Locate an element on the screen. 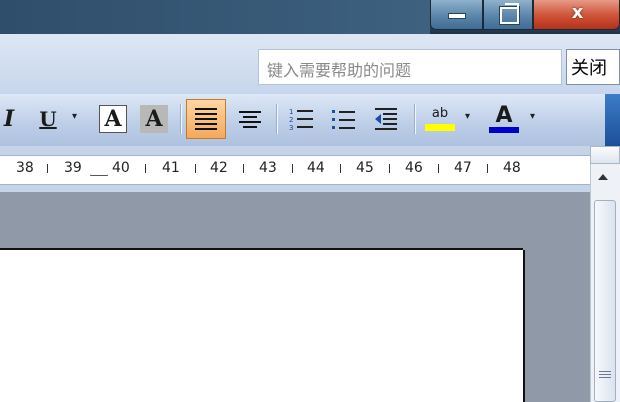 This screenshot has width=620, height=402. ruler-number: 38 is located at coordinates (25, 168).